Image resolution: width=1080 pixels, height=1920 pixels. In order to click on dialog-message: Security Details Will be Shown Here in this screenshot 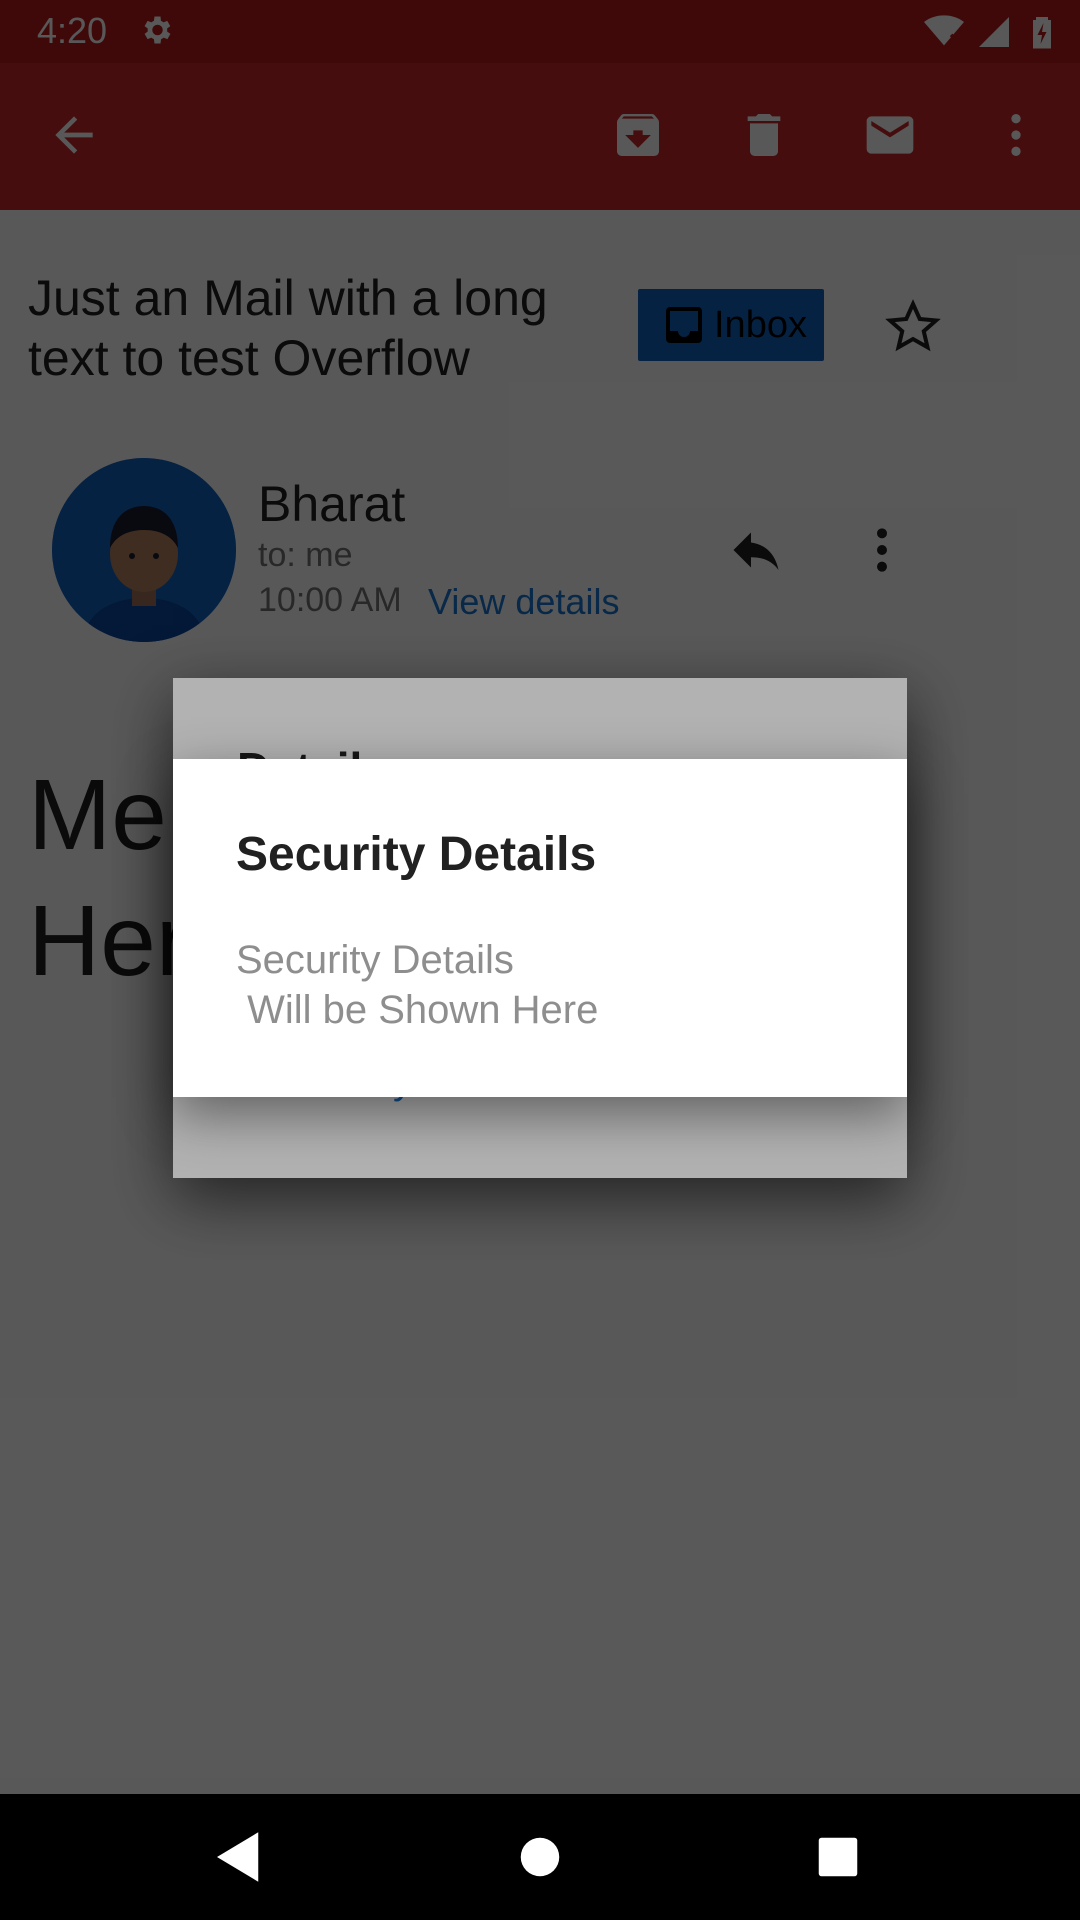, I will do `click(417, 985)`.